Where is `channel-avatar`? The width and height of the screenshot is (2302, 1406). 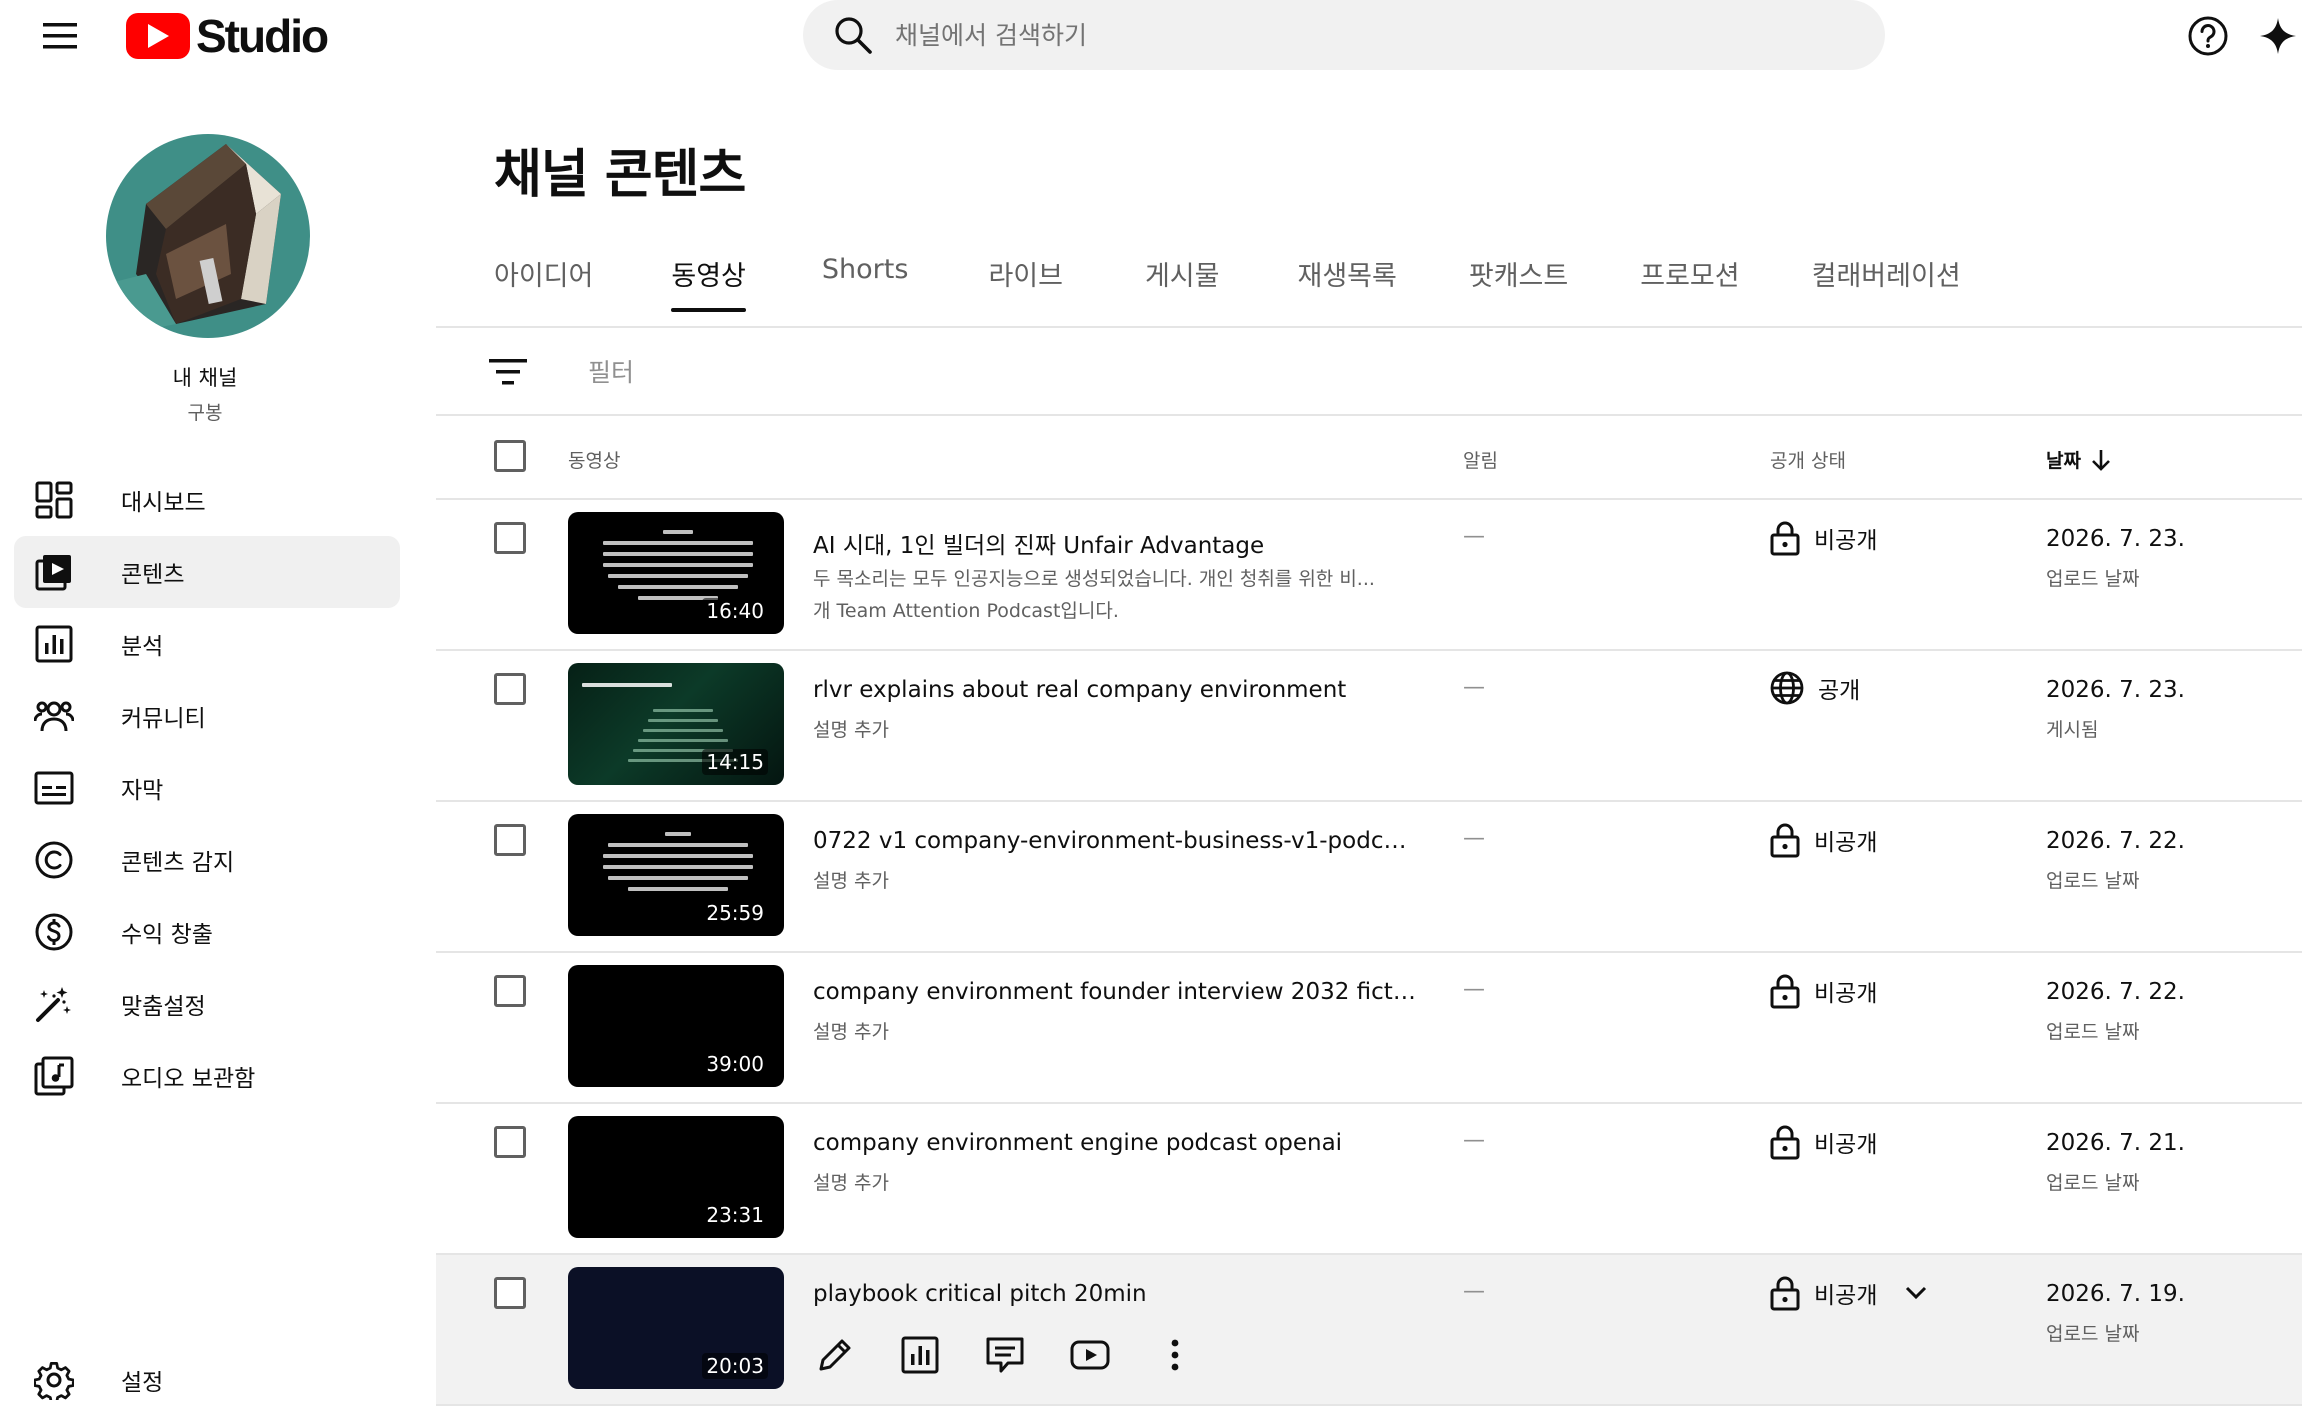 channel-avatar is located at coordinates (208, 236).